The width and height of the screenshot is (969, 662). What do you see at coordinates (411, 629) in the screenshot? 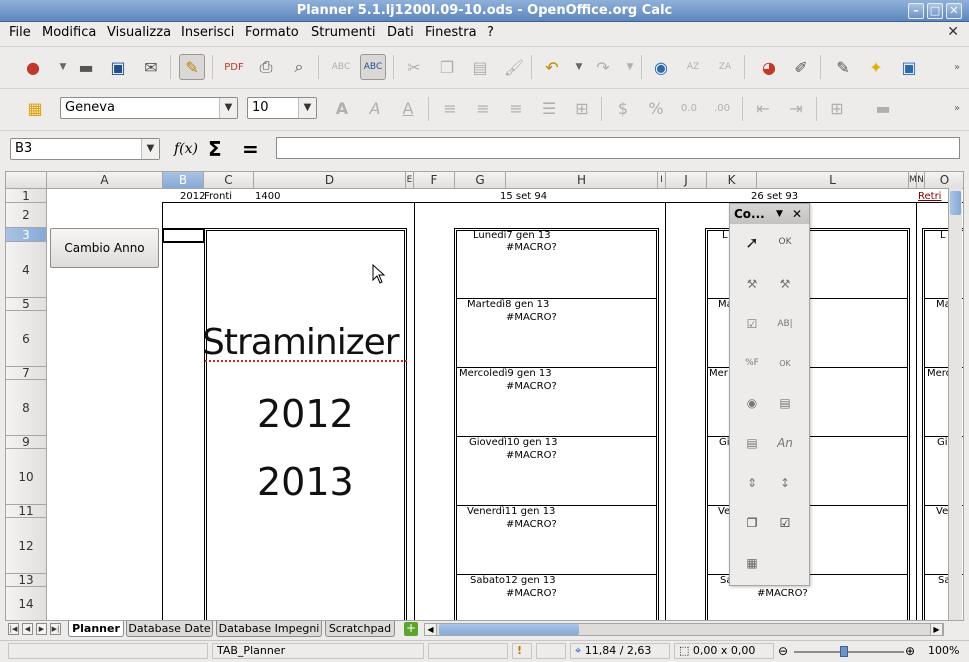
I see `add-sheet-icon: +` at bounding box center [411, 629].